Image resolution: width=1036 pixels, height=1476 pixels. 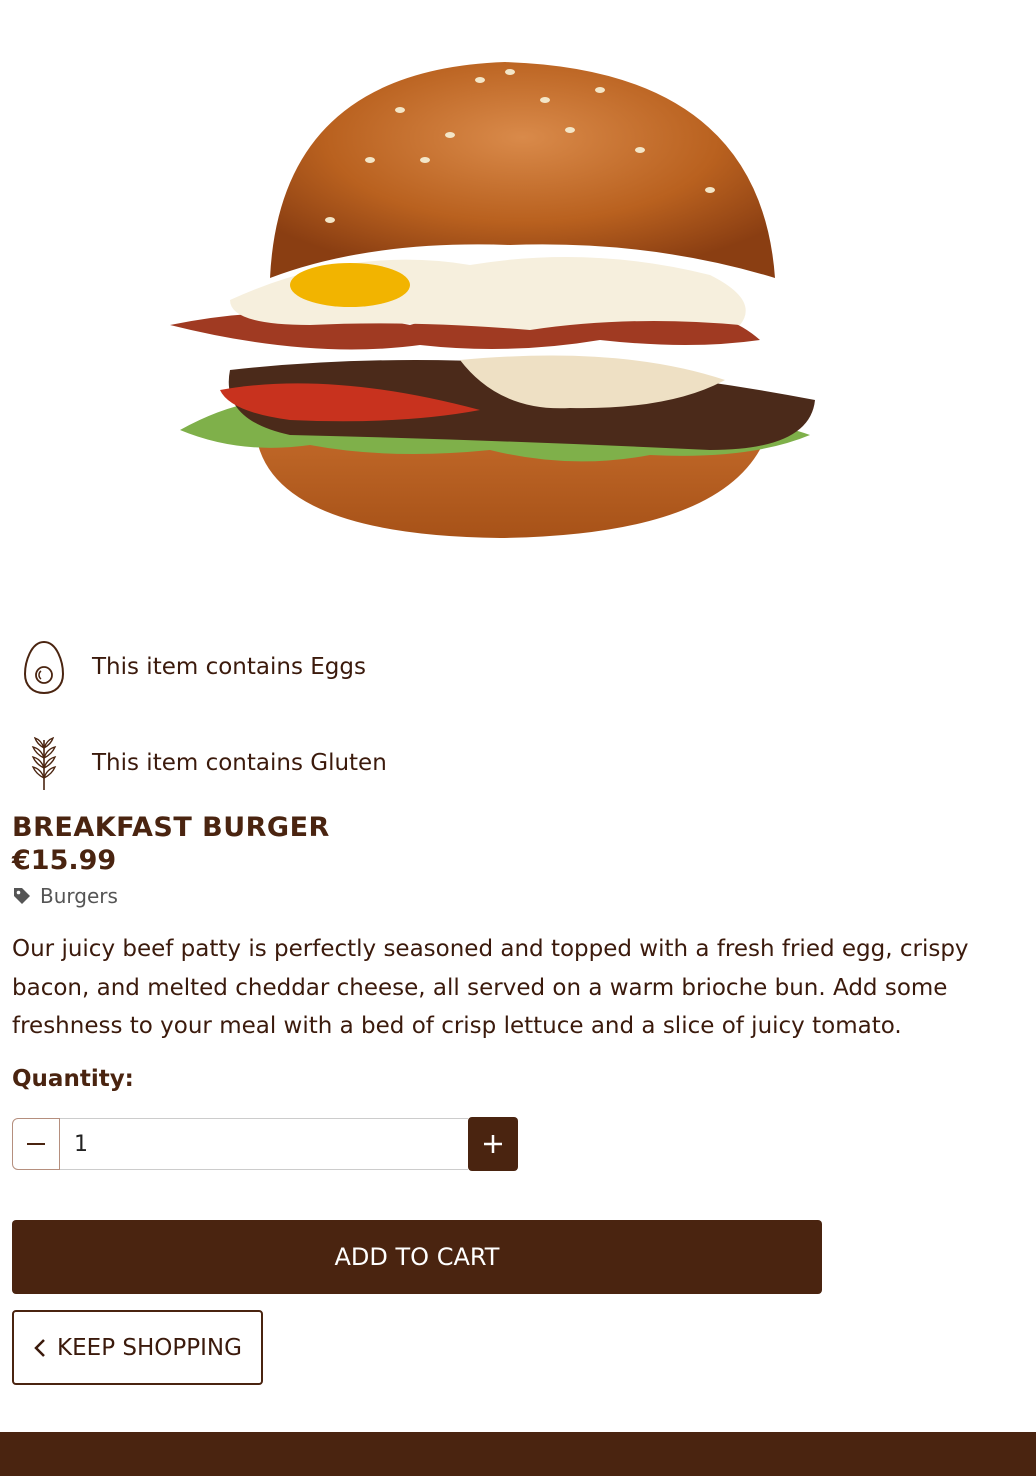 I want to click on decrease-quantity-button, so click(x=36, y=1144).